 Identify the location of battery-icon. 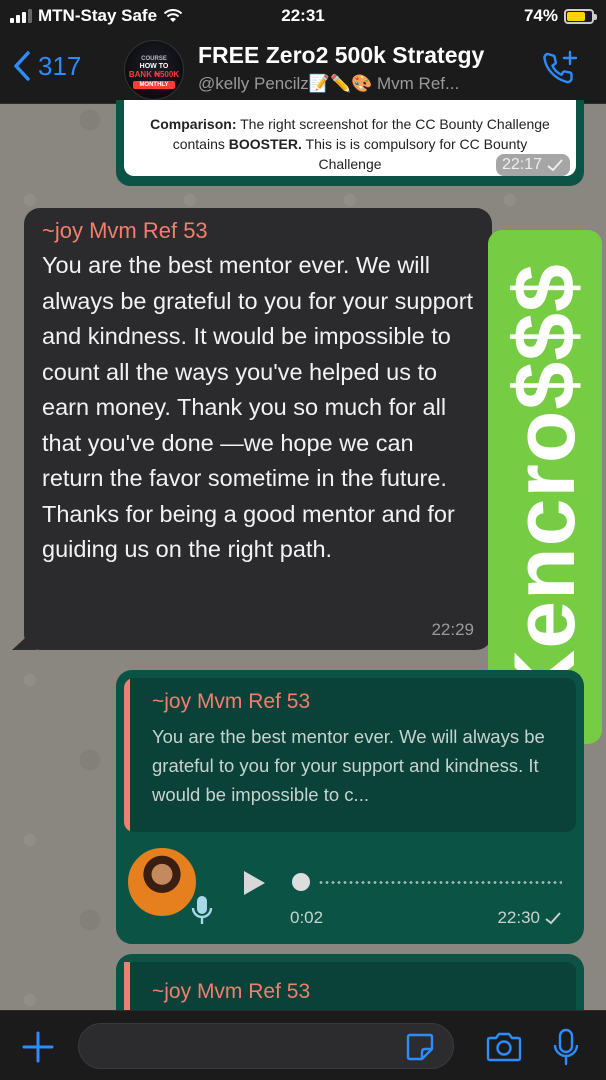
(580, 16).